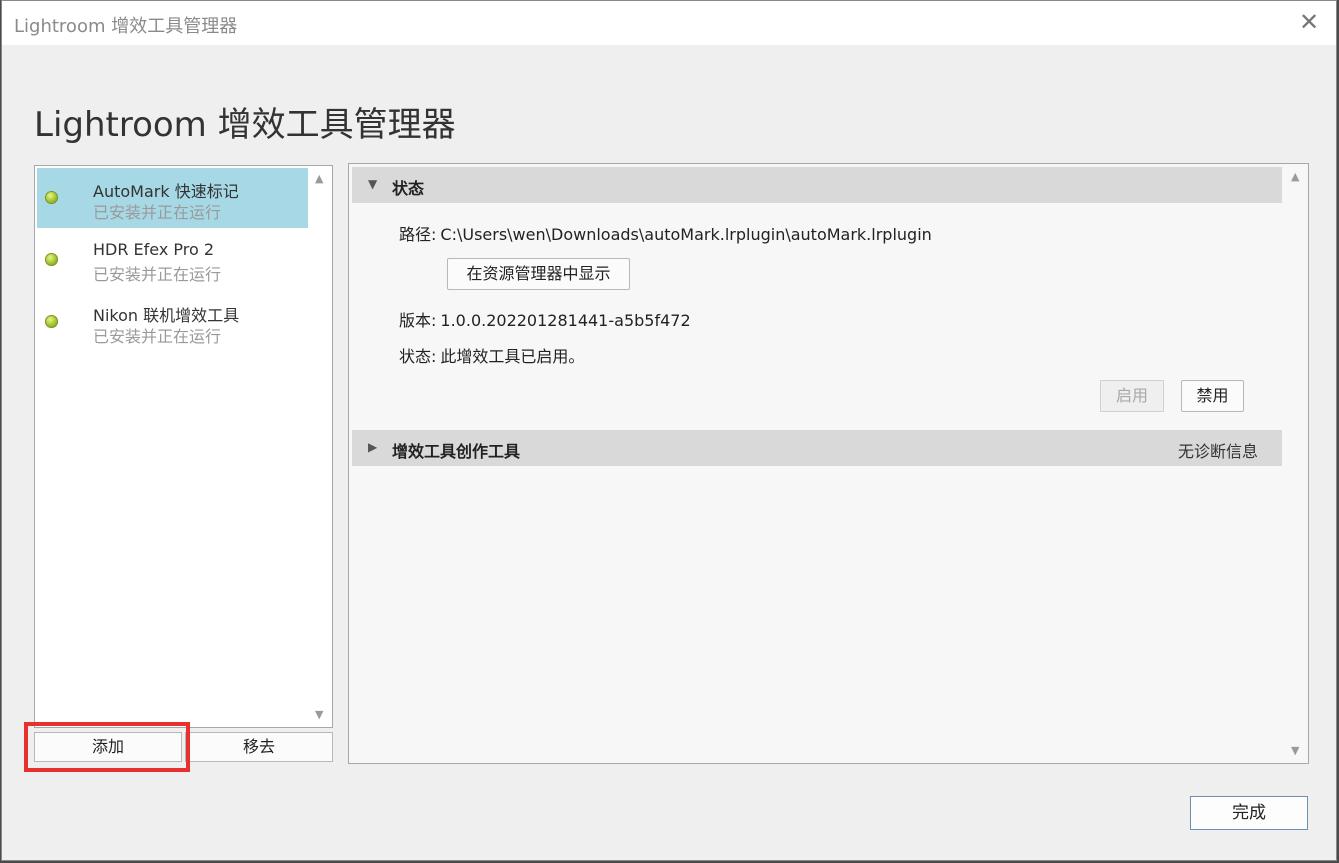  What do you see at coordinates (408, 188) in the screenshot?
I see `section-title: 状态` at bounding box center [408, 188].